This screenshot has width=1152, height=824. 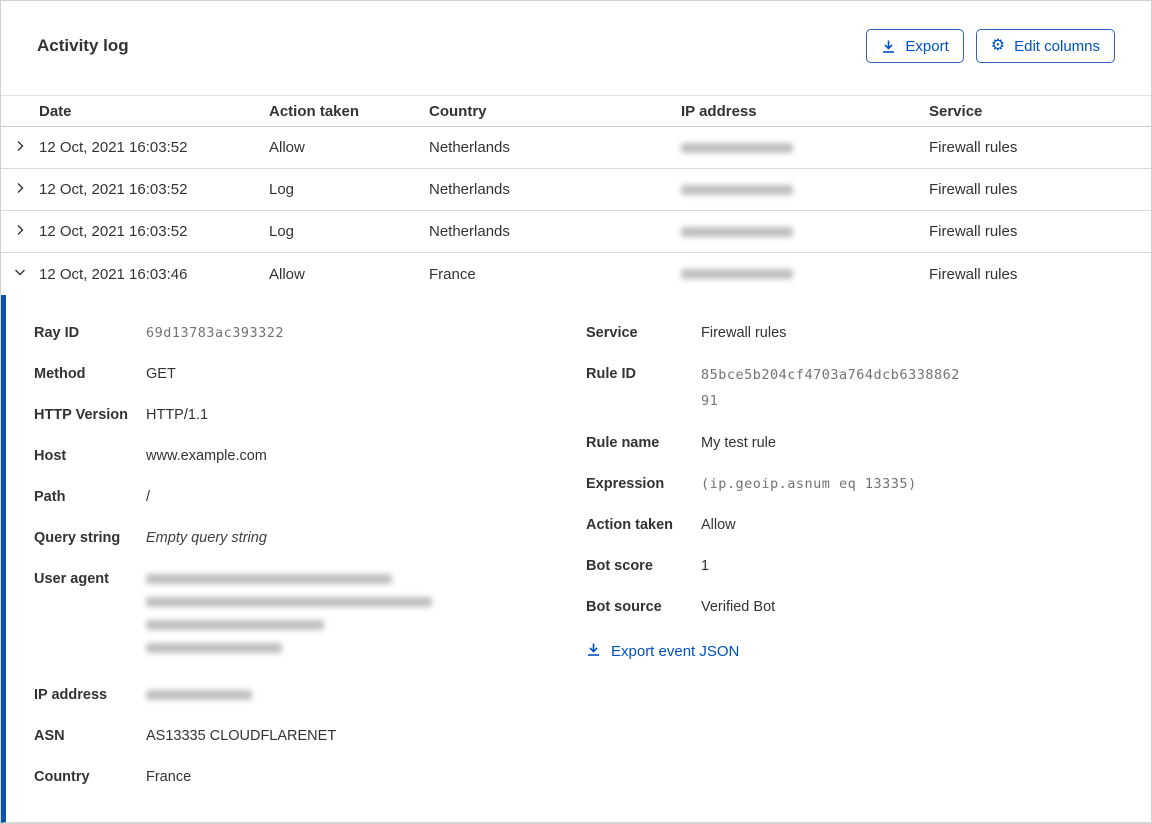 I want to click on detail-value: HTTP/1.1, so click(x=177, y=415).